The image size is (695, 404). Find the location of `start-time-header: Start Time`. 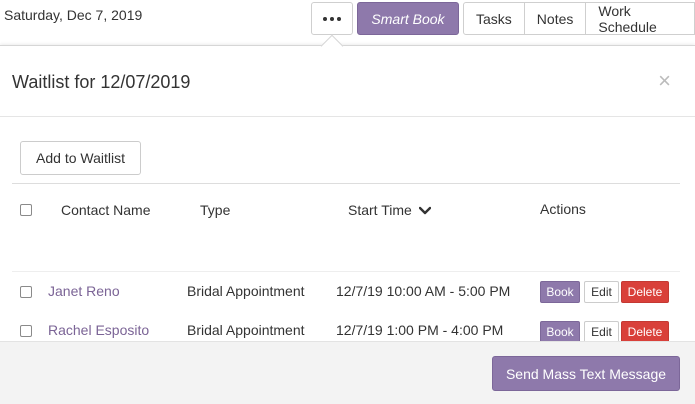

start-time-header: Start Time is located at coordinates (389, 210).